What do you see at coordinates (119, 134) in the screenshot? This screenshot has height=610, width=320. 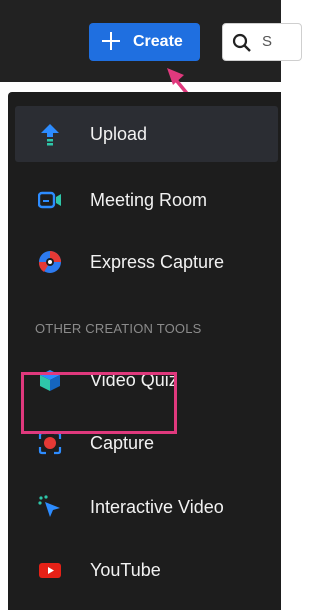 I see `menu-item-label: Upload` at bounding box center [119, 134].